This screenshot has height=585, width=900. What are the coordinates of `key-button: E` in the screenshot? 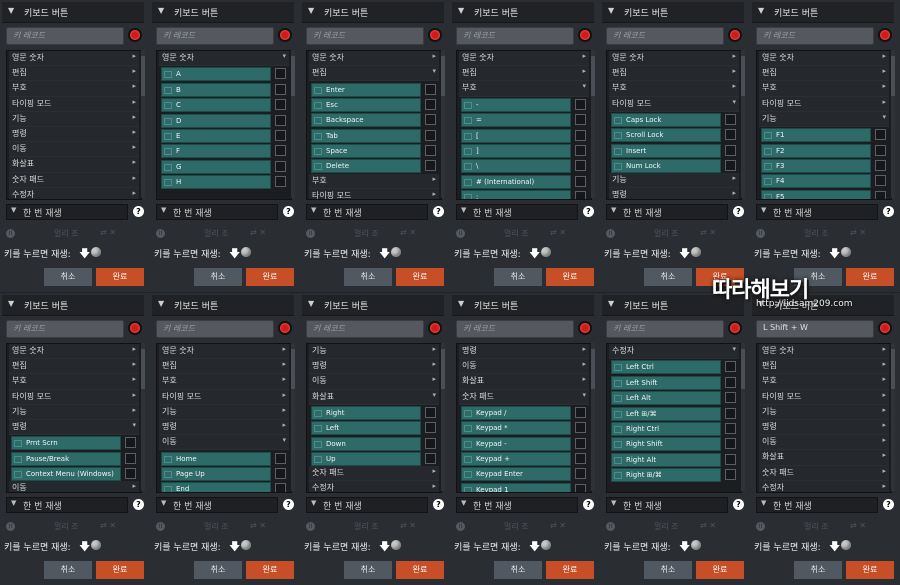 It's located at (216, 135).